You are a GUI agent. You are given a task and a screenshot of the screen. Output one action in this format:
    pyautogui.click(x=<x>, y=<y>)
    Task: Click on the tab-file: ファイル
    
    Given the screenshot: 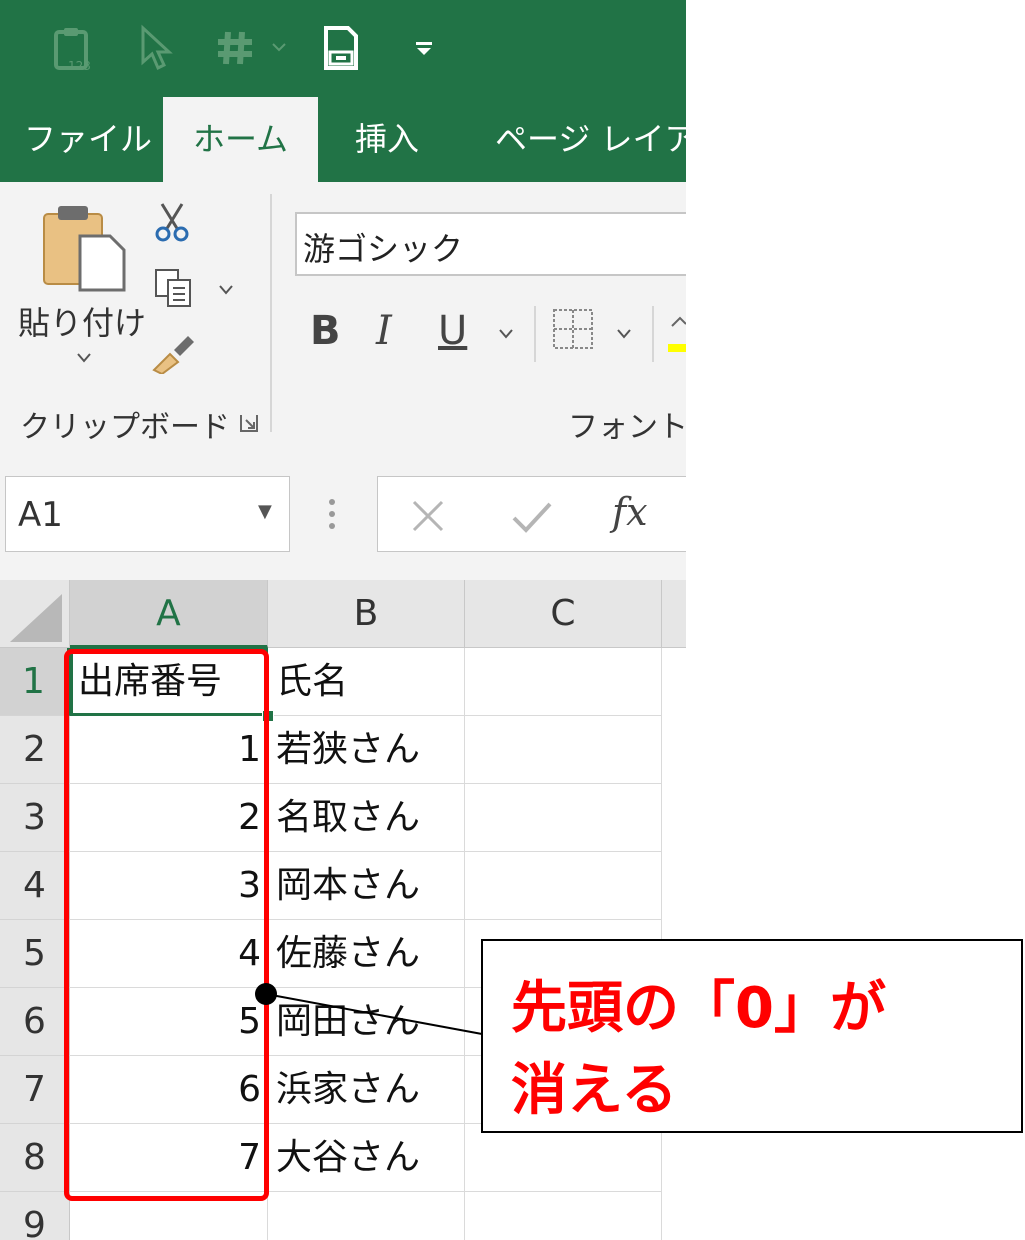 What is the action you would take?
    pyautogui.click(x=88, y=139)
    